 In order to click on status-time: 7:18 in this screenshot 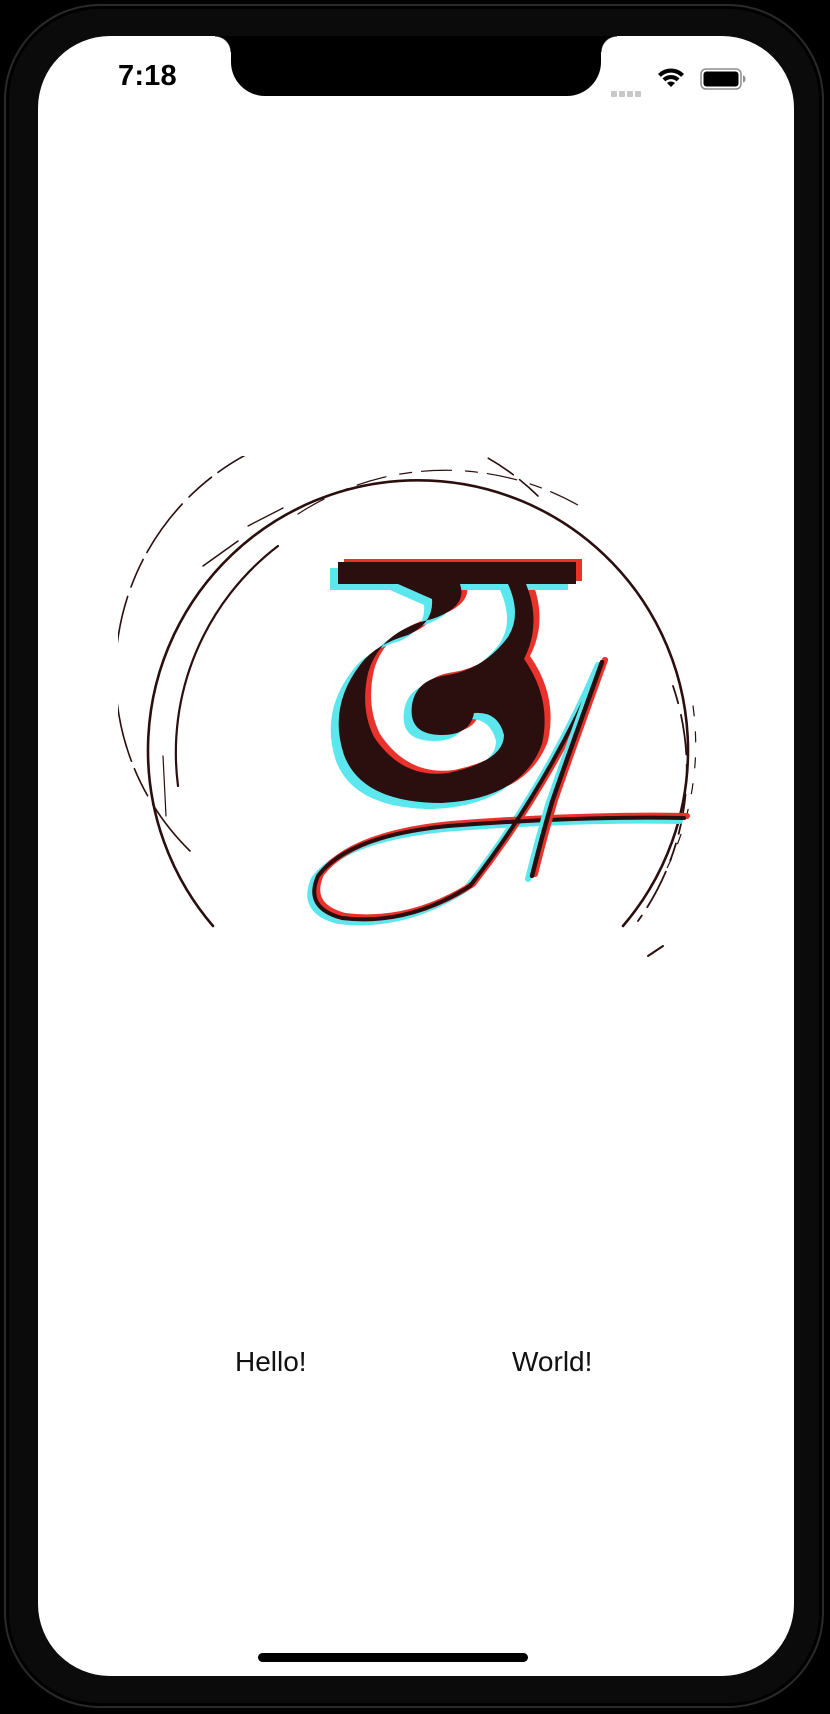, I will do `click(147, 76)`.